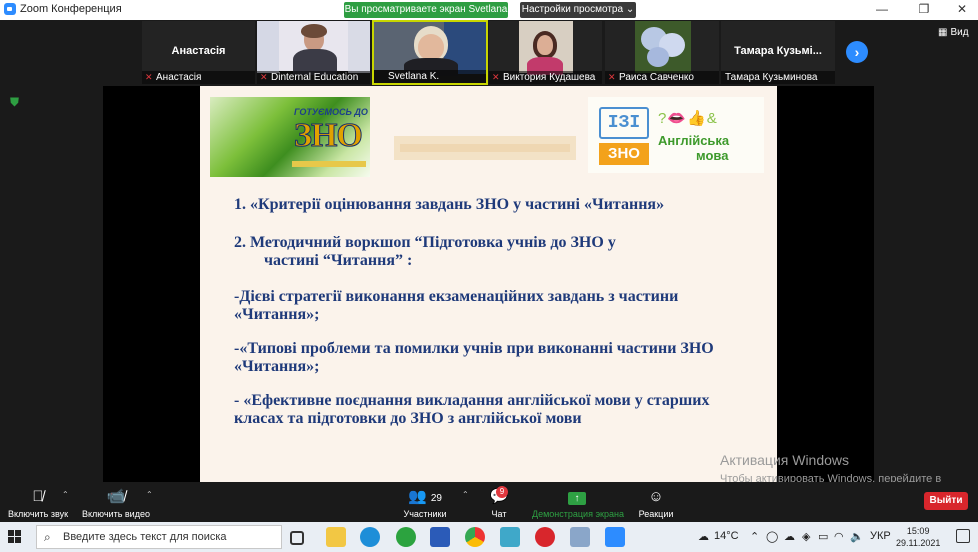 This screenshot has height=552, width=978. I want to click on temperature: 14°C, so click(726, 536).